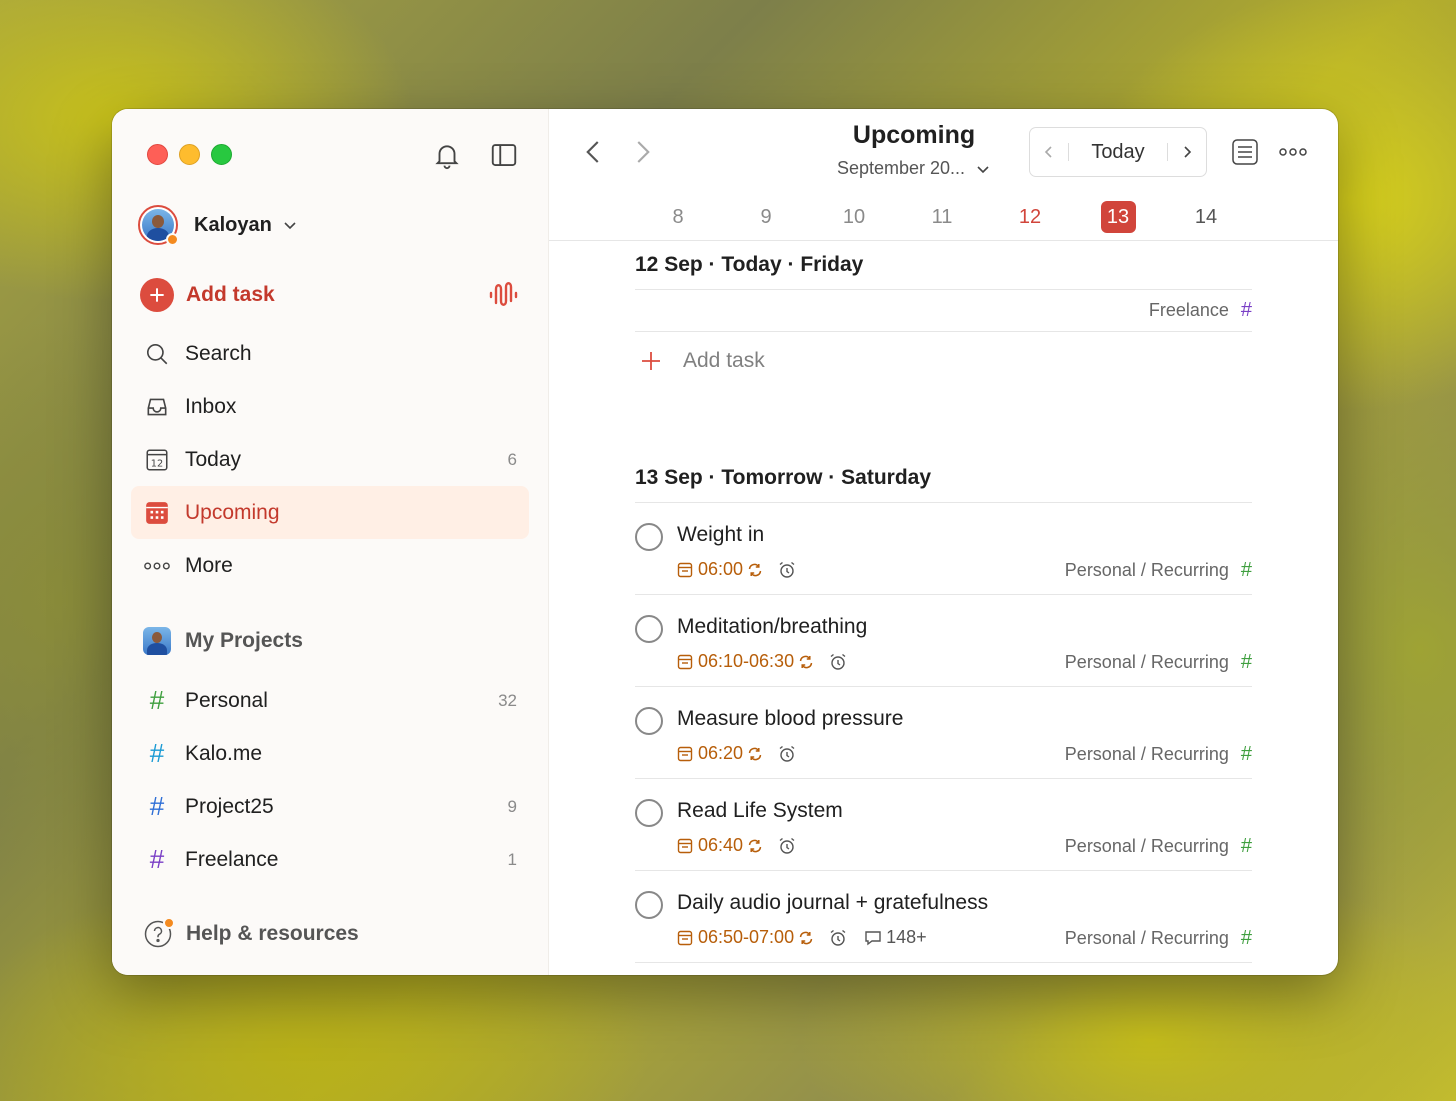 Image resolution: width=1456 pixels, height=1101 pixels. I want to click on task-meta: 06:50-07:00 148+, so click(802, 937).